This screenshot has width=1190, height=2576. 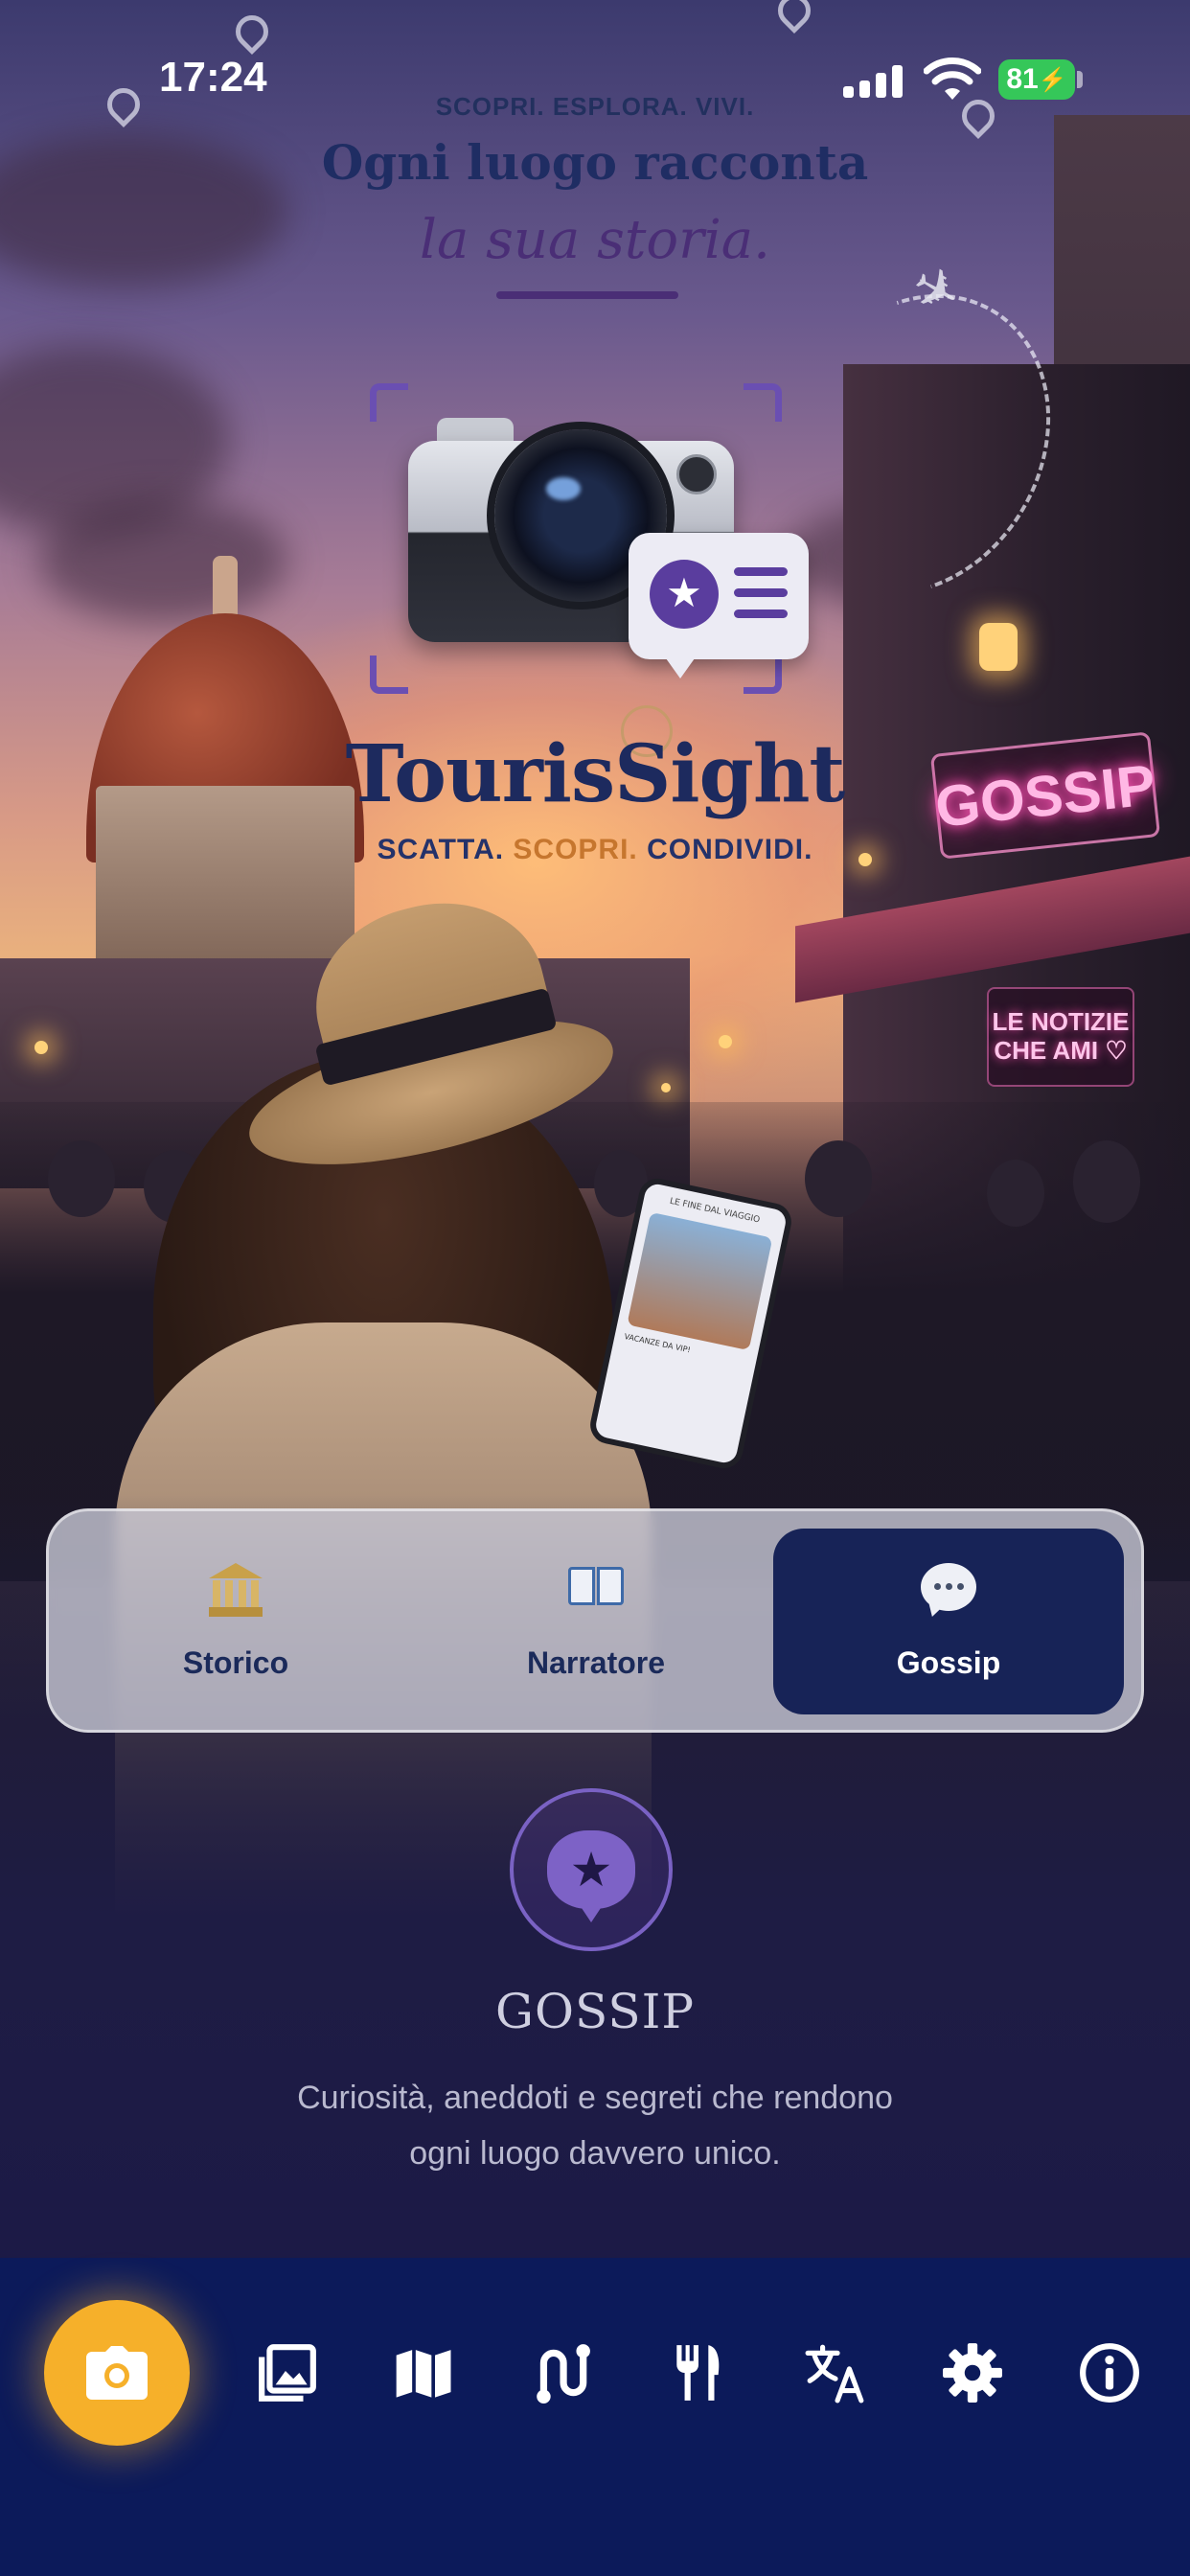 I want to click on battery-level: 81, so click(x=1022, y=79).